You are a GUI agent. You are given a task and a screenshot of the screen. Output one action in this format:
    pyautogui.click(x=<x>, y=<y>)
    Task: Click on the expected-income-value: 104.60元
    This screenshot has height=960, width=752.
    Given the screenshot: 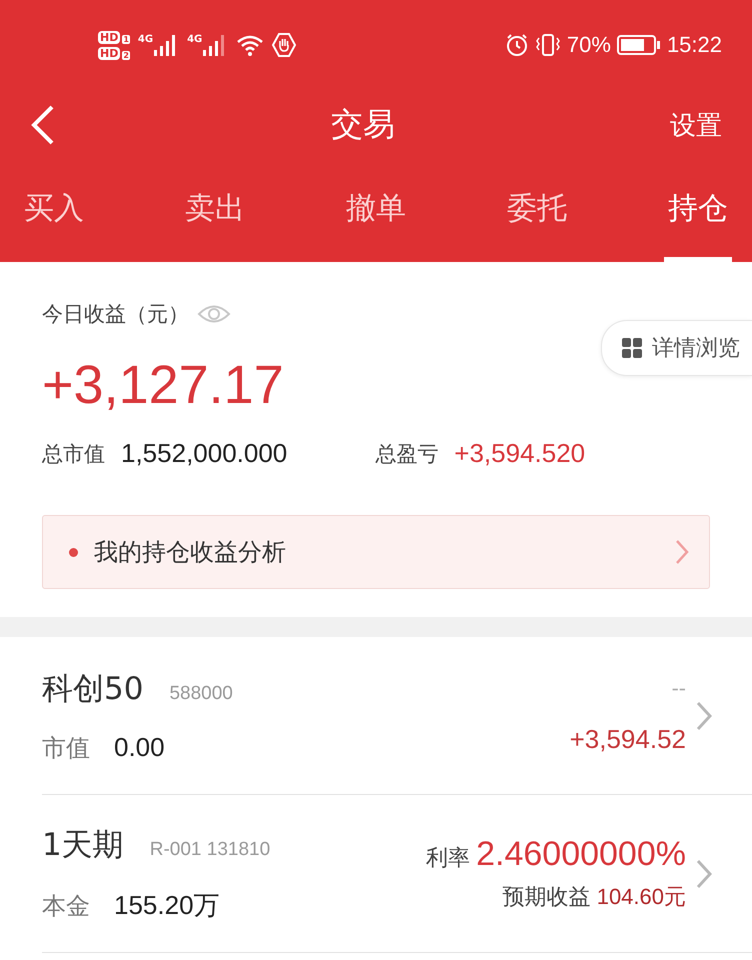 What is the action you would take?
    pyautogui.click(x=641, y=897)
    